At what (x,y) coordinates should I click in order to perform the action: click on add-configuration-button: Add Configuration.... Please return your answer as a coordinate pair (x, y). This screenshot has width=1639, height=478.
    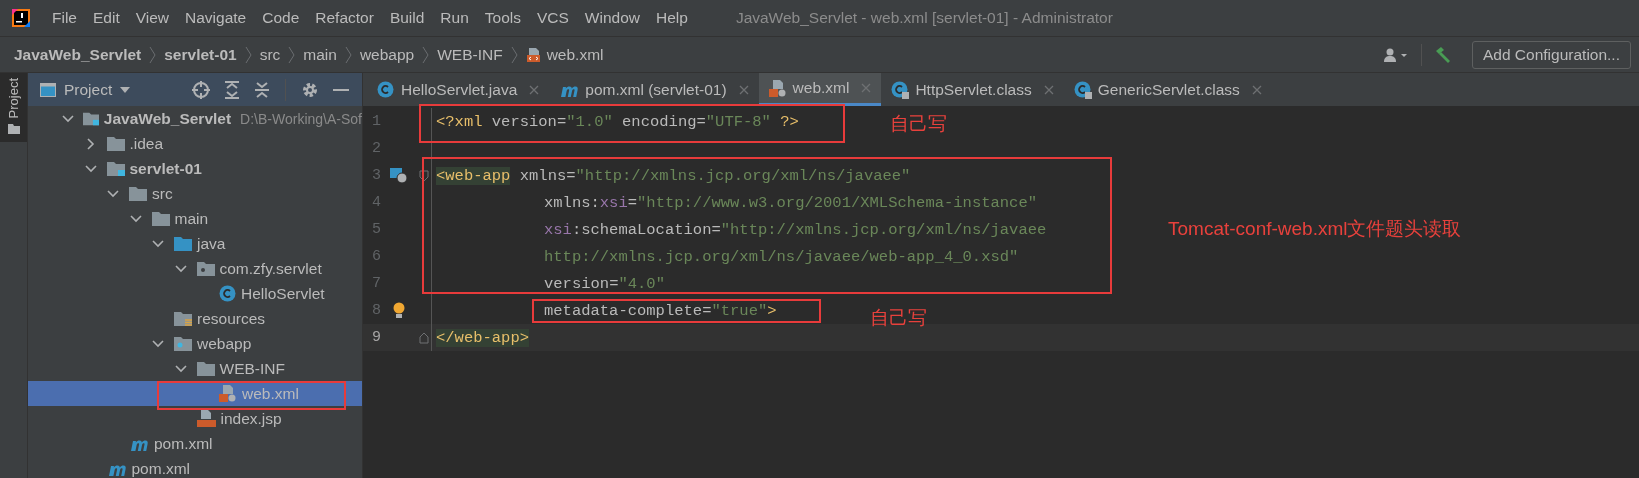
    Looking at the image, I should click on (1551, 54).